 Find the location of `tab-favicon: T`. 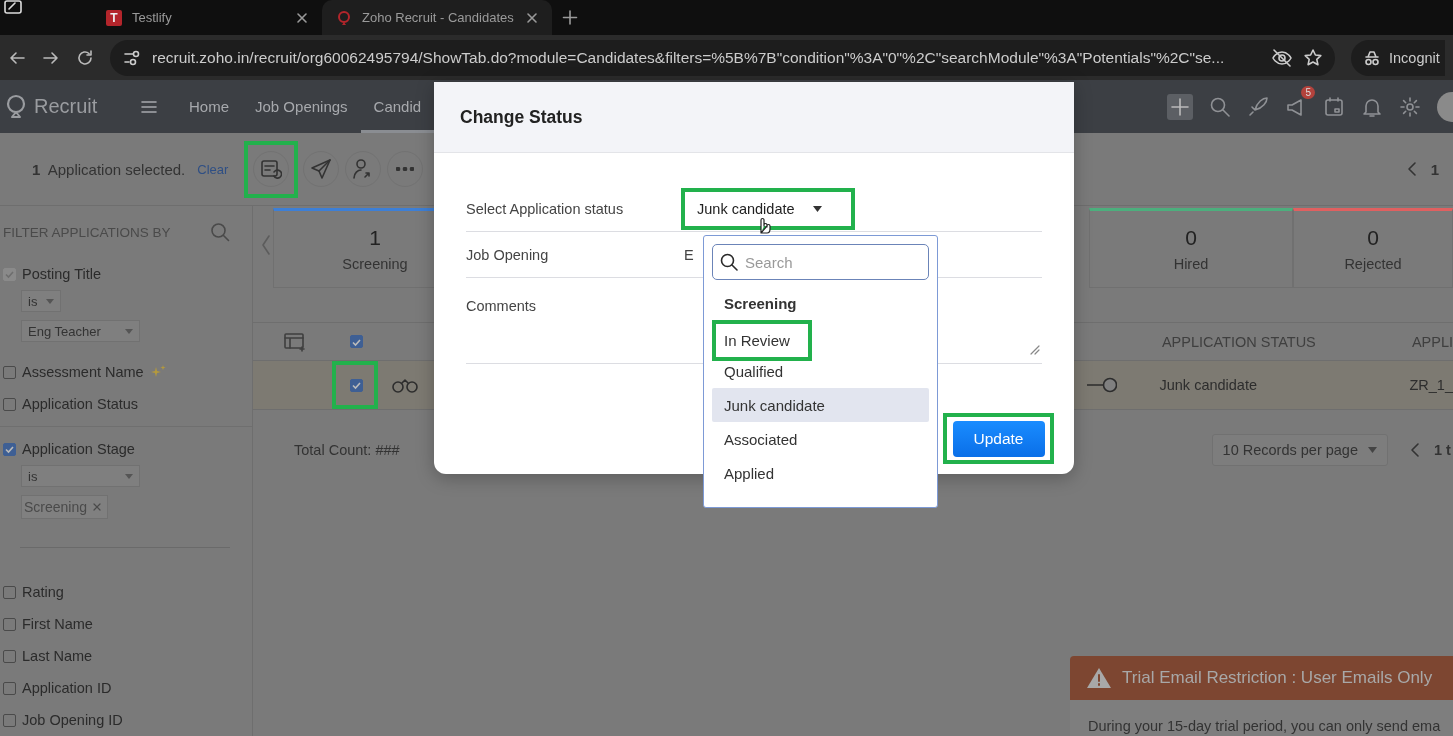

tab-favicon: T is located at coordinates (114, 17).